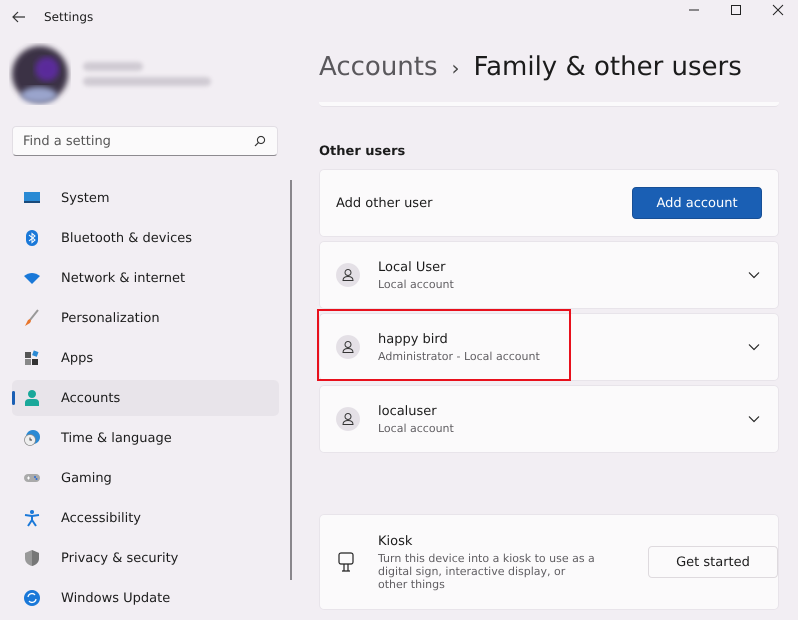 Image resolution: width=798 pixels, height=620 pixels. Describe the element at coordinates (145, 141) in the screenshot. I see `search-field: Find a setting` at that location.